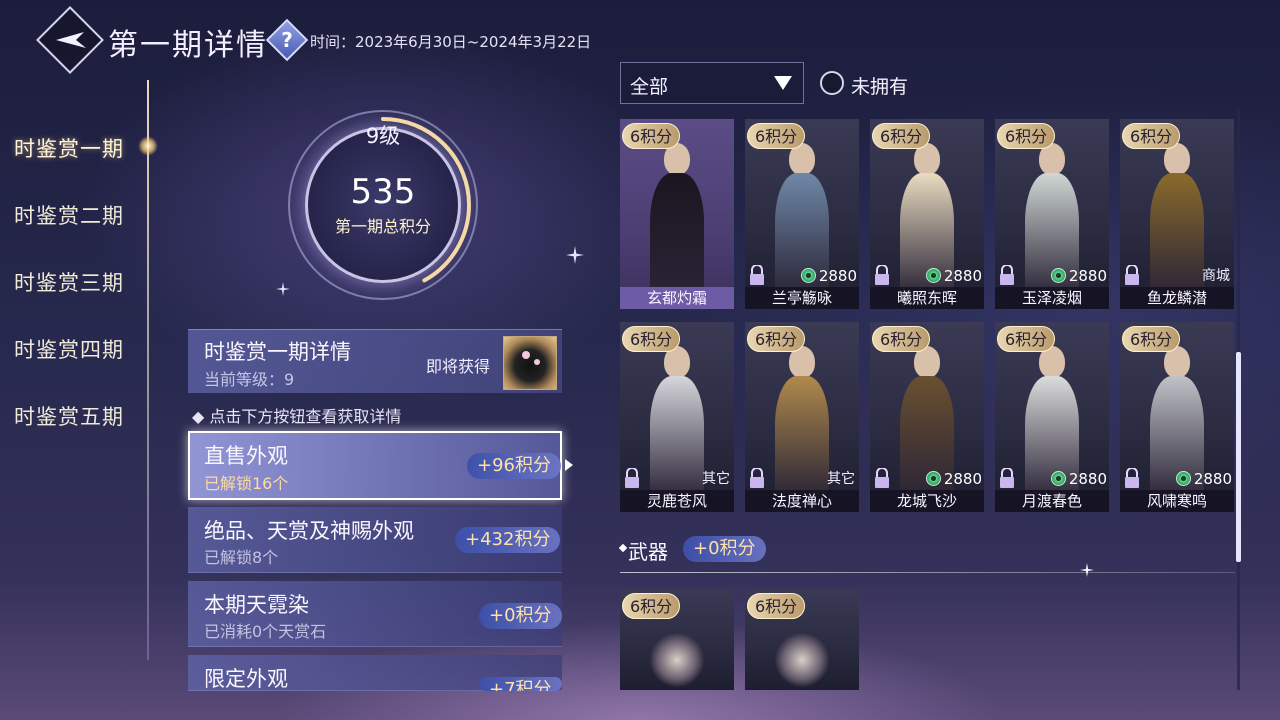 The image size is (1280, 720). What do you see at coordinates (649, 87) in the screenshot?
I see `filter-selected: 全部` at bounding box center [649, 87].